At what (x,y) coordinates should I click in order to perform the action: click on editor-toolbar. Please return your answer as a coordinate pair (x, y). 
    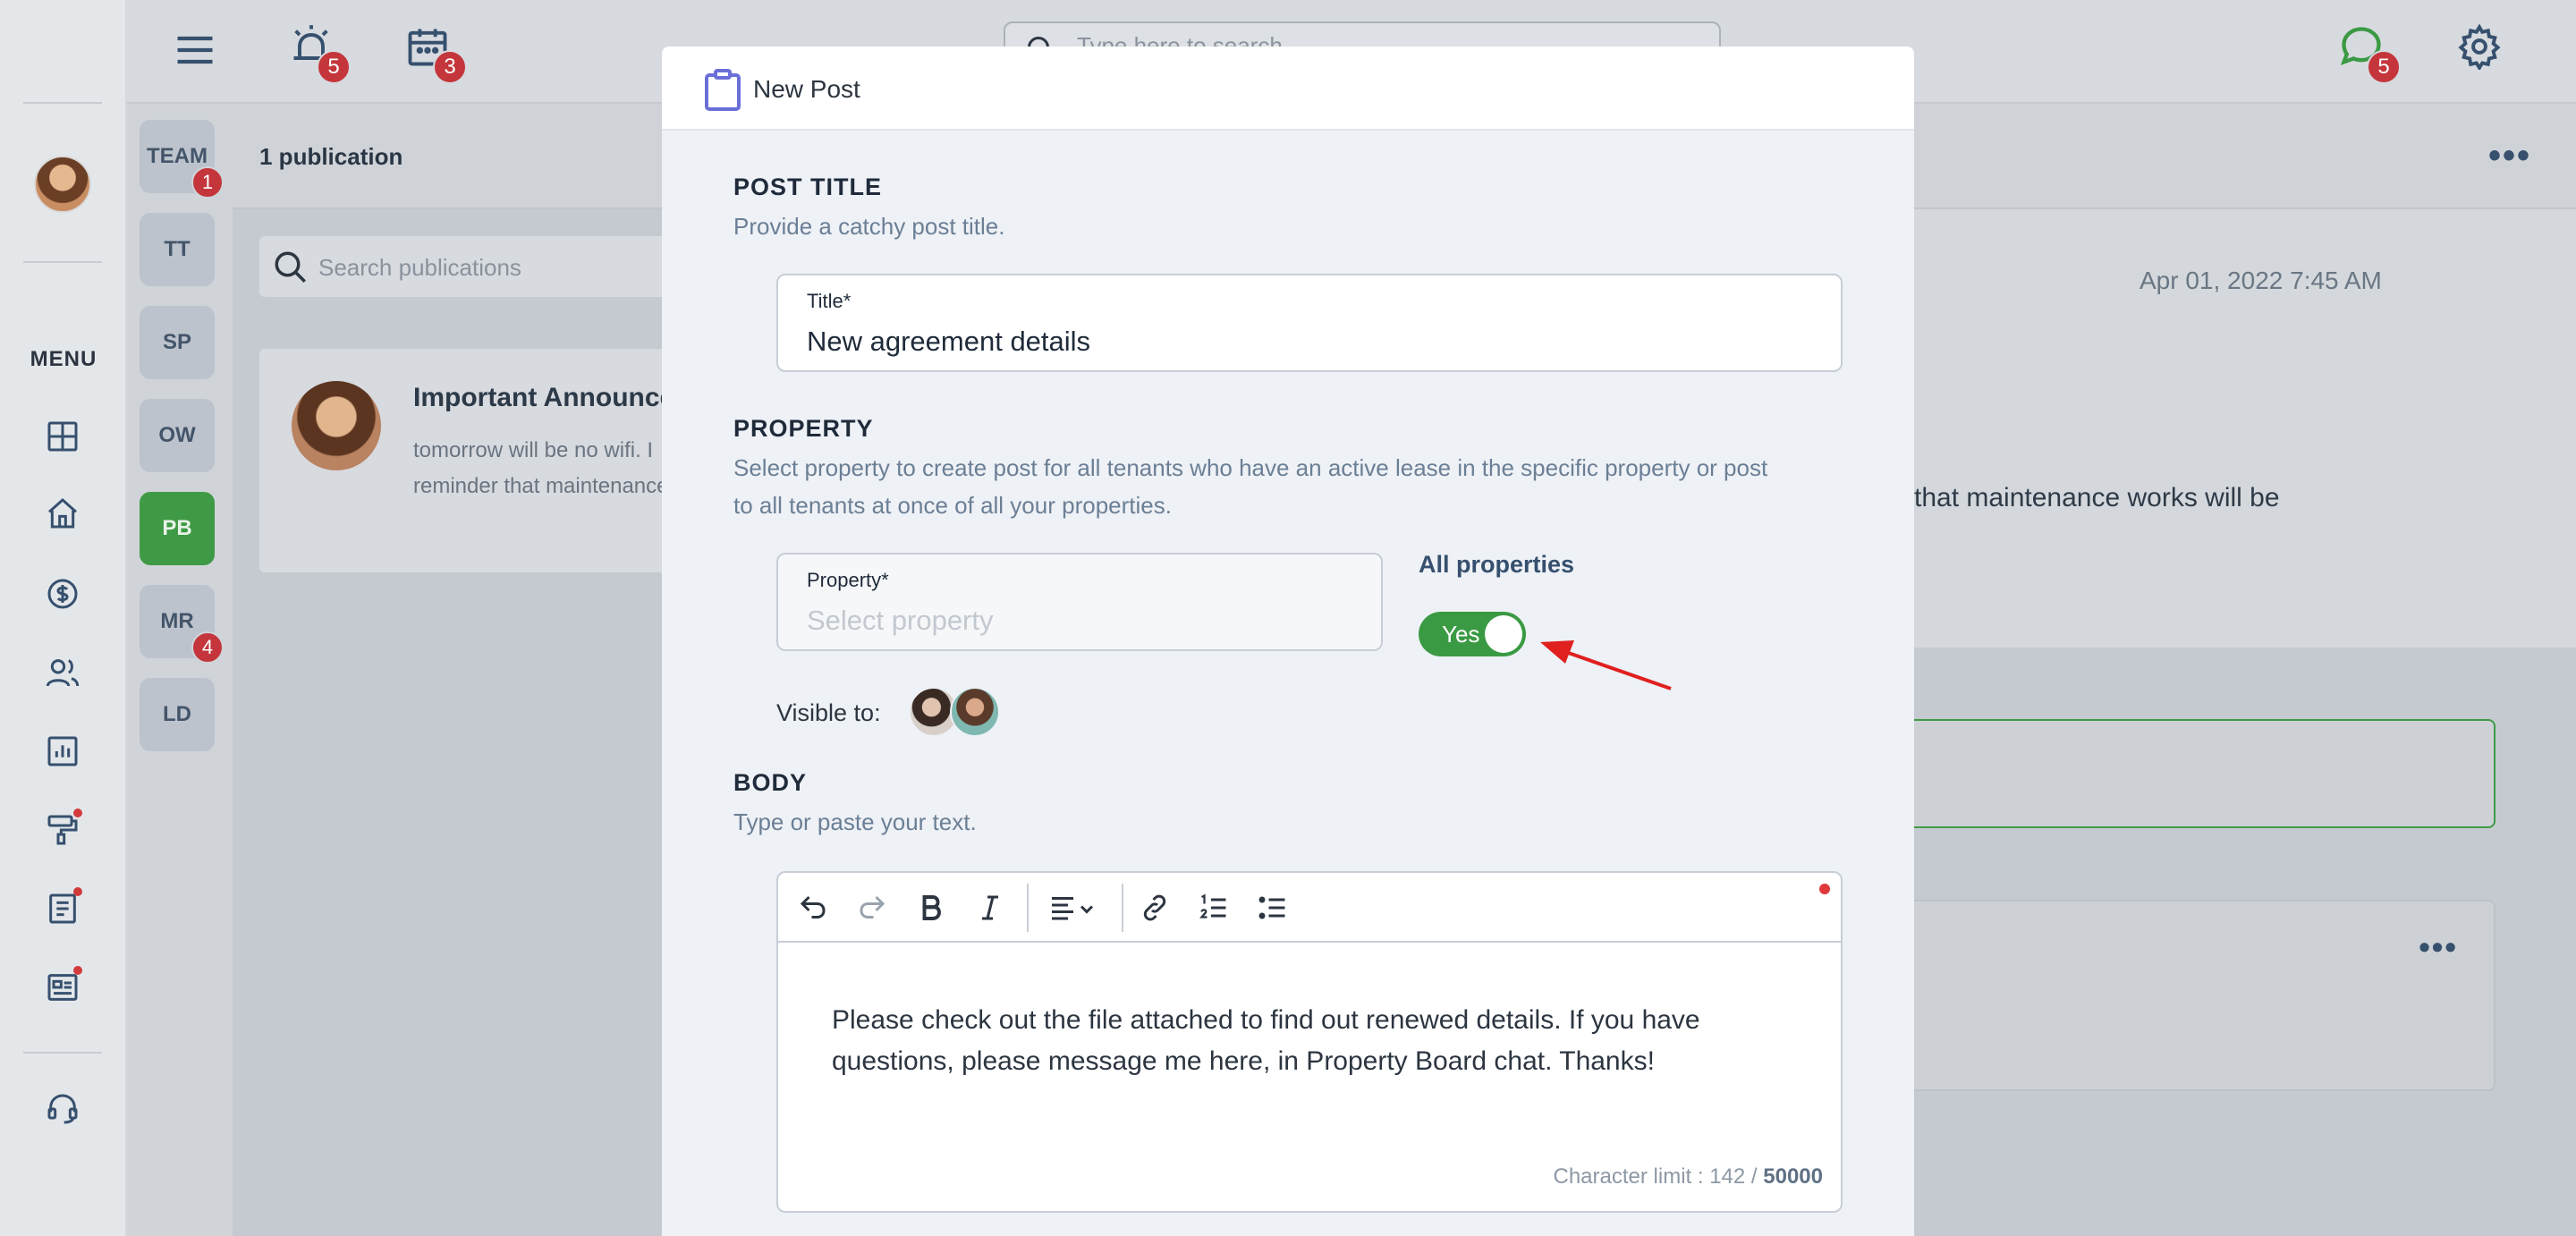
    Looking at the image, I should click on (1309, 908).